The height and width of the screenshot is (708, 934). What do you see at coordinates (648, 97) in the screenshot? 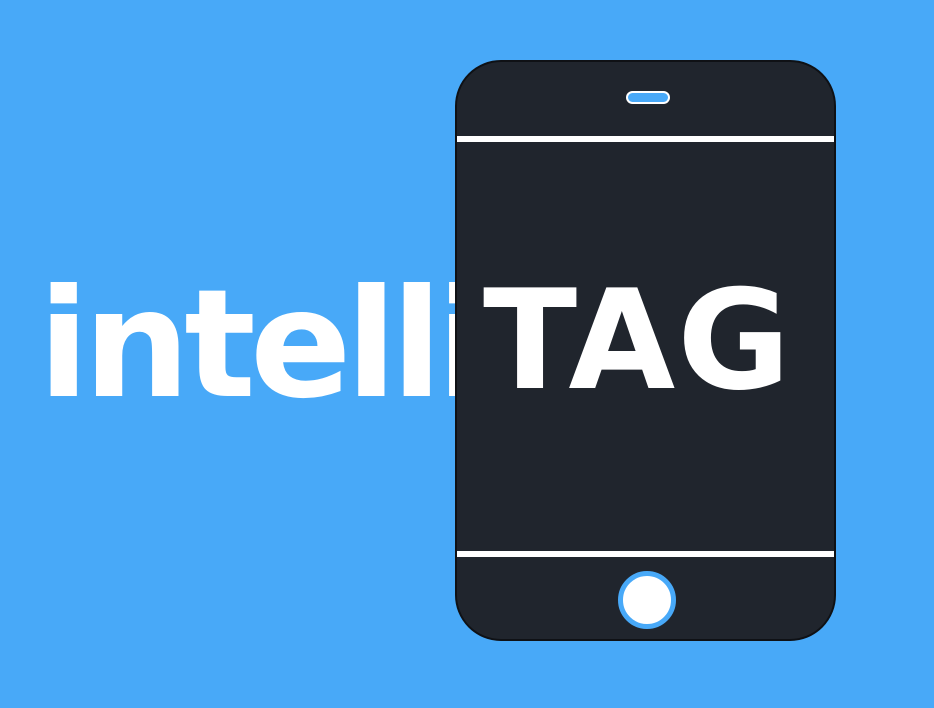
I see `speaker-icon` at bounding box center [648, 97].